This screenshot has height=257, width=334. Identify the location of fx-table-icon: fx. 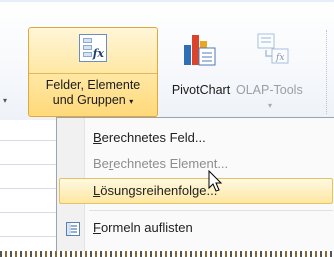
(93, 48).